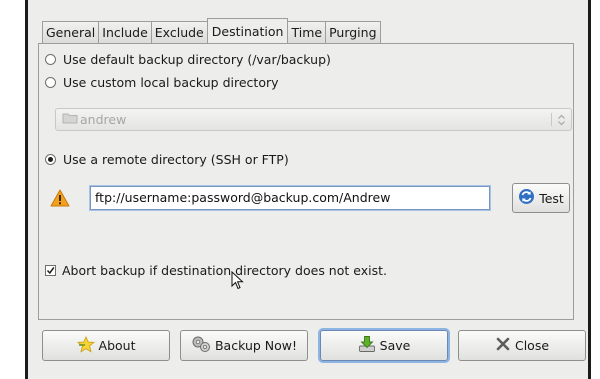 The height and width of the screenshot is (379, 600). I want to click on gears-icon, so click(201, 345).